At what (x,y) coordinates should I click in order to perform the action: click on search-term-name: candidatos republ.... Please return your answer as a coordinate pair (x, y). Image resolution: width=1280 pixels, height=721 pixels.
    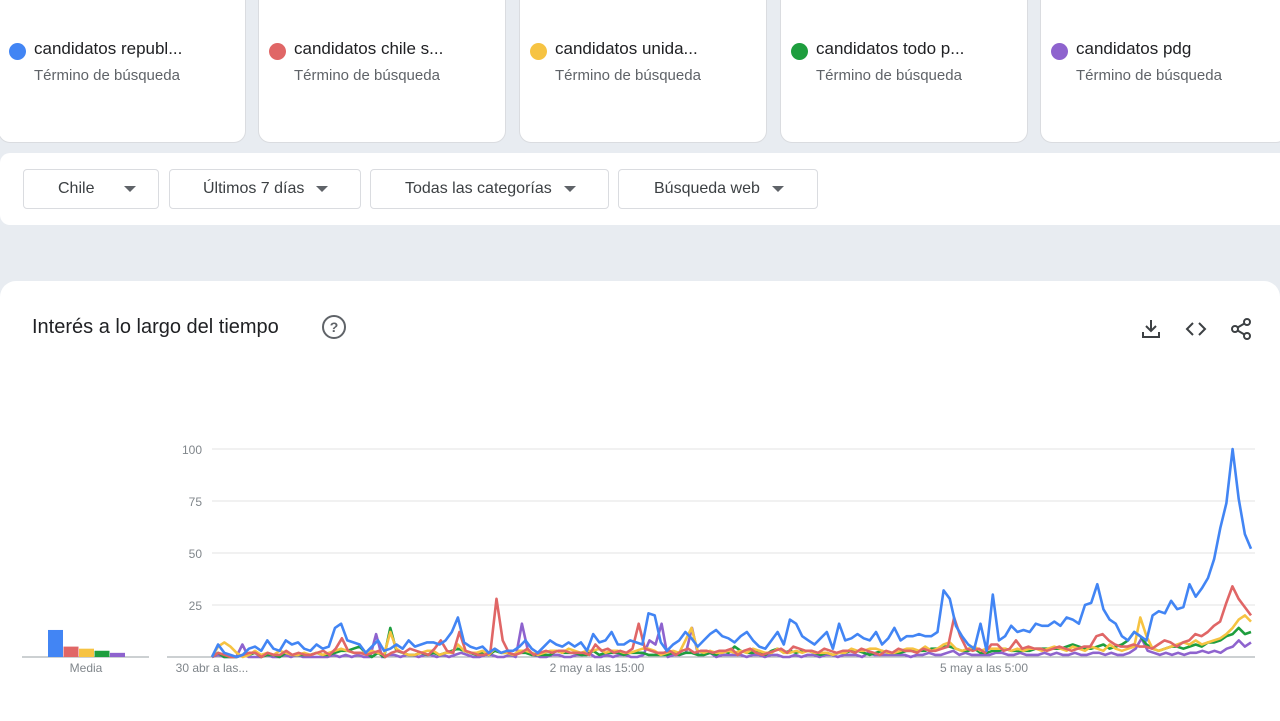
    Looking at the image, I should click on (108, 48).